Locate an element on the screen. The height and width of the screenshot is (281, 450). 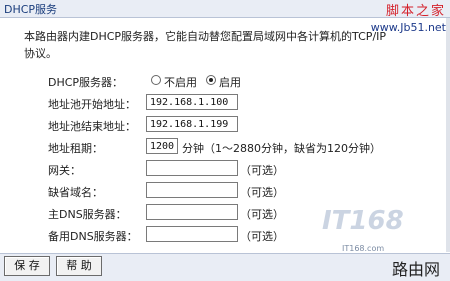
secondary-dns-label: 备用DNS服务器： is located at coordinates (93, 236).